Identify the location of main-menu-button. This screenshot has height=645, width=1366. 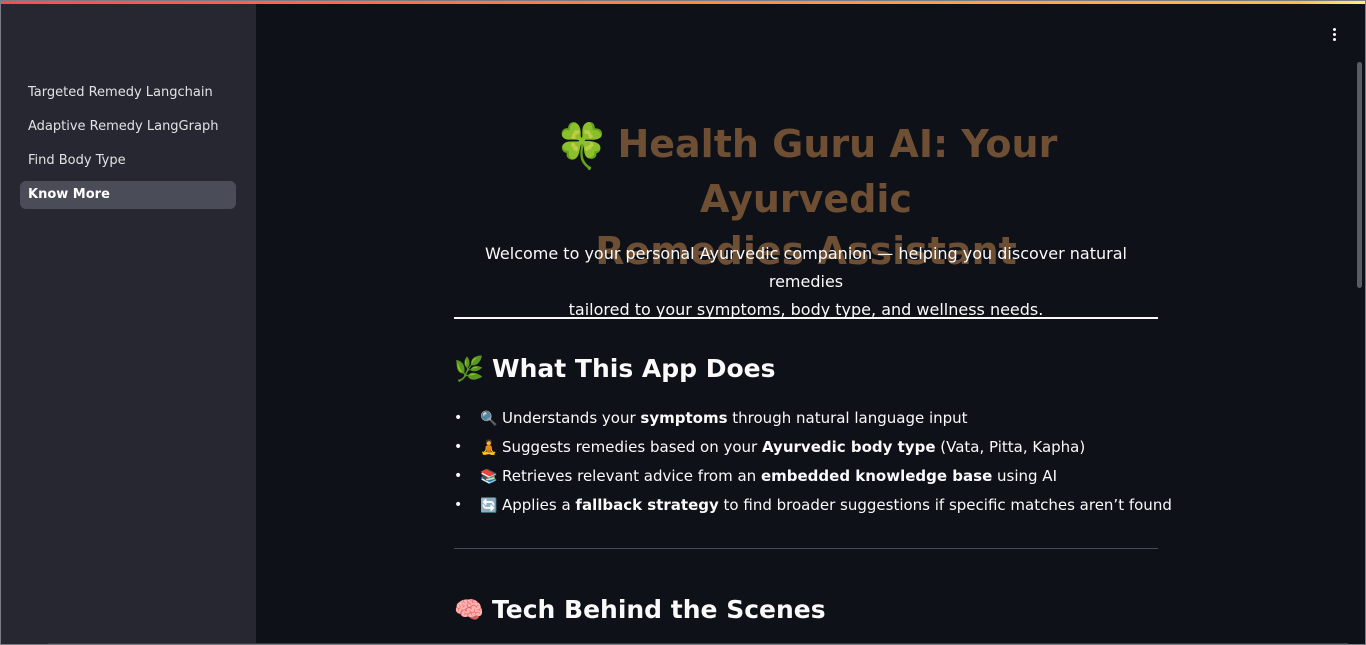
(1334, 34).